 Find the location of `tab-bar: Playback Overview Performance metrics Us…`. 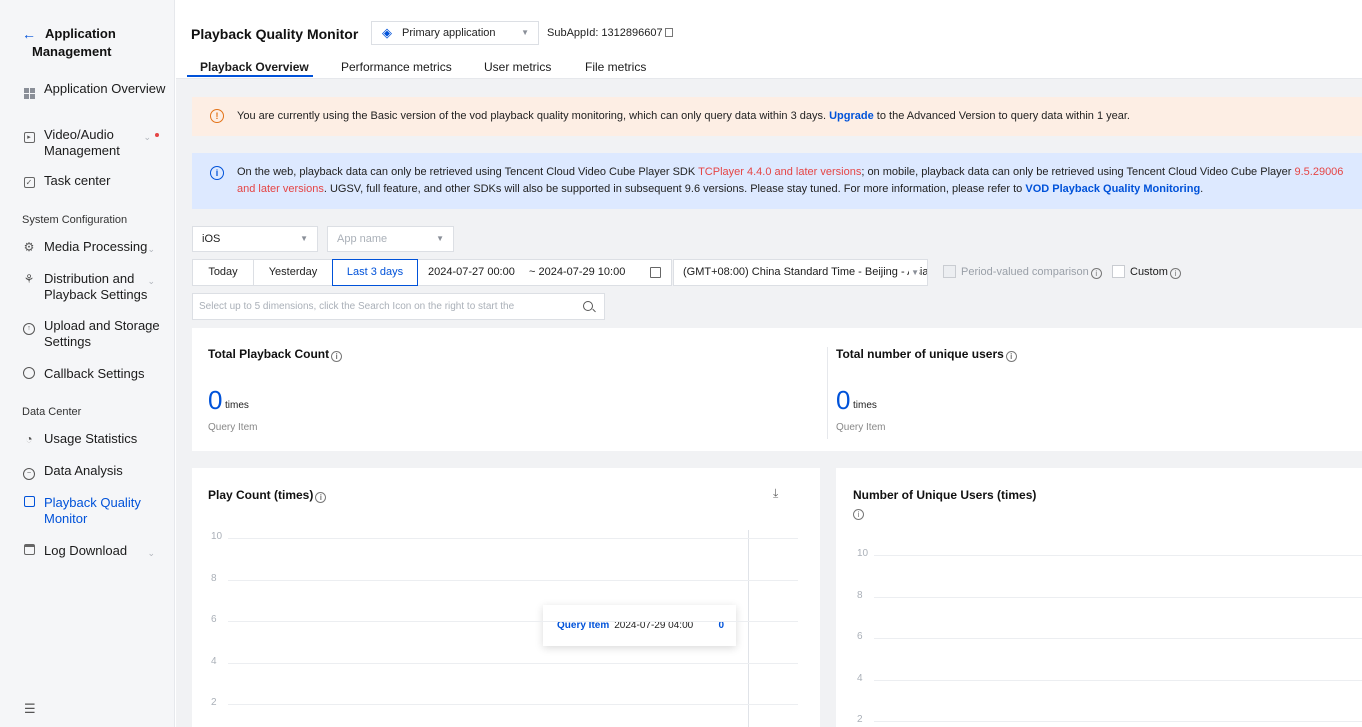

tab-bar: Playback Overview Performance metrics Us… is located at coordinates (769, 66).